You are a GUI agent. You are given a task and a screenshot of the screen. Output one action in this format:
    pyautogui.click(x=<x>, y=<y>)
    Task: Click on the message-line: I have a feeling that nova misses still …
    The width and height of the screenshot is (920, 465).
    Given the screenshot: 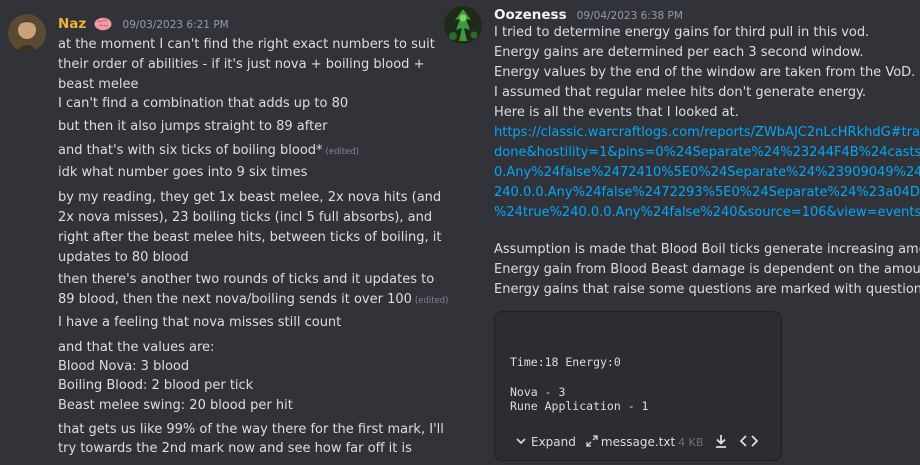 What is the action you would take?
    pyautogui.click(x=200, y=322)
    